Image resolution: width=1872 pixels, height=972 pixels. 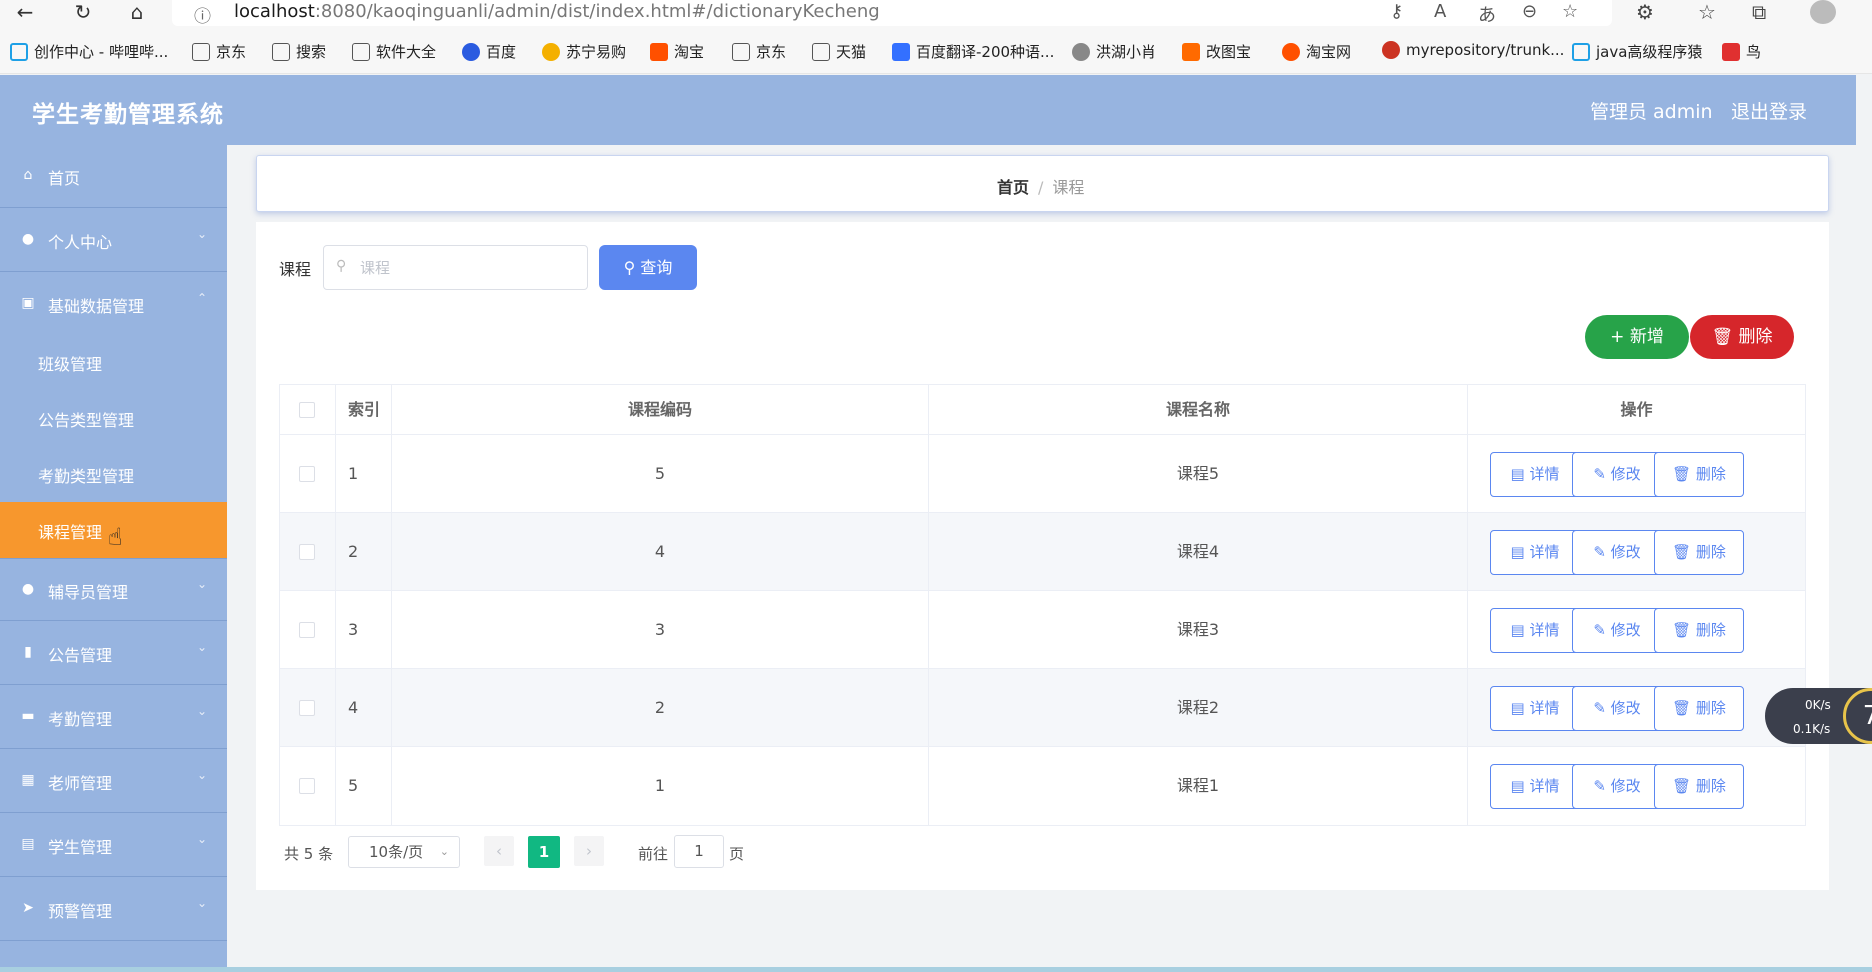 I want to click on bookmark-item: 鸟, so click(x=1741, y=51).